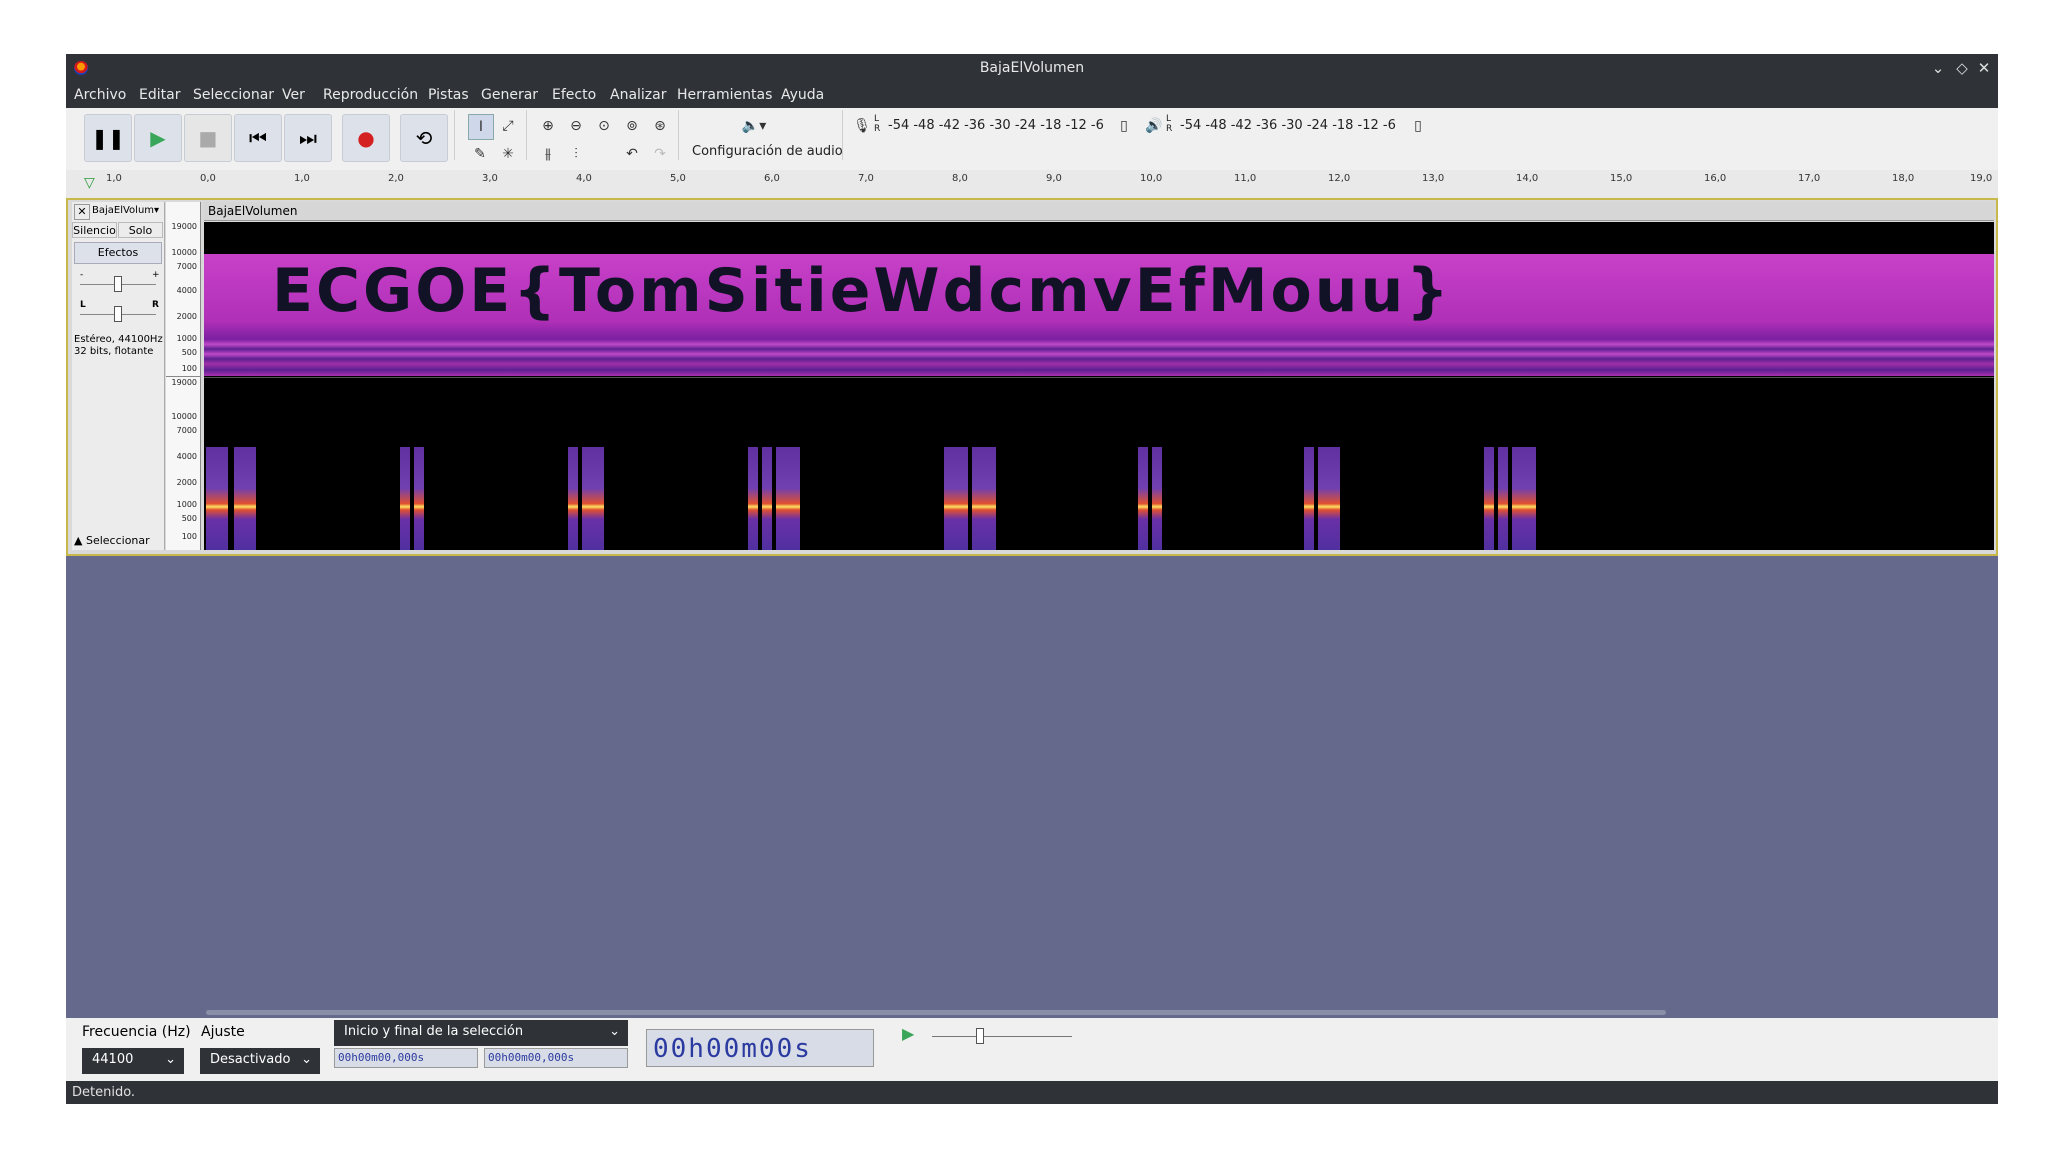  I want to click on tick-label: 18,0, so click(1903, 178).